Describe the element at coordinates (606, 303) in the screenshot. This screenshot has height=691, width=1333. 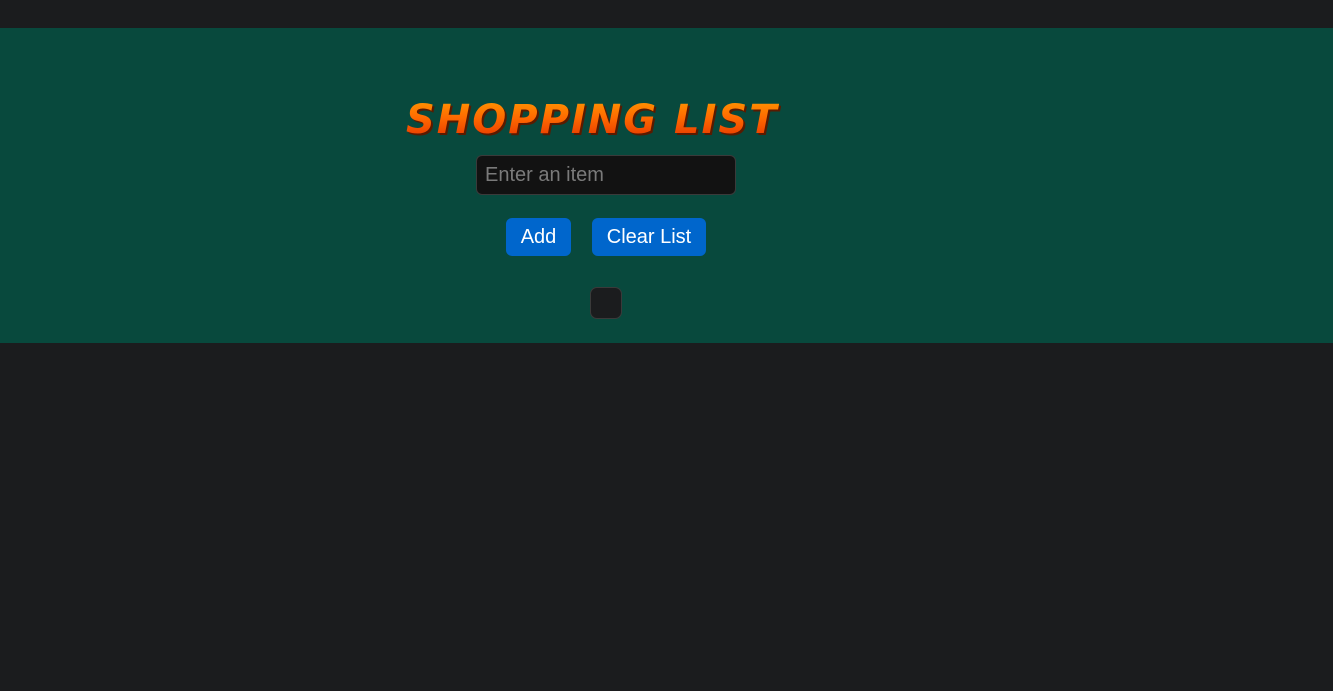
I see `shopping-list` at that location.